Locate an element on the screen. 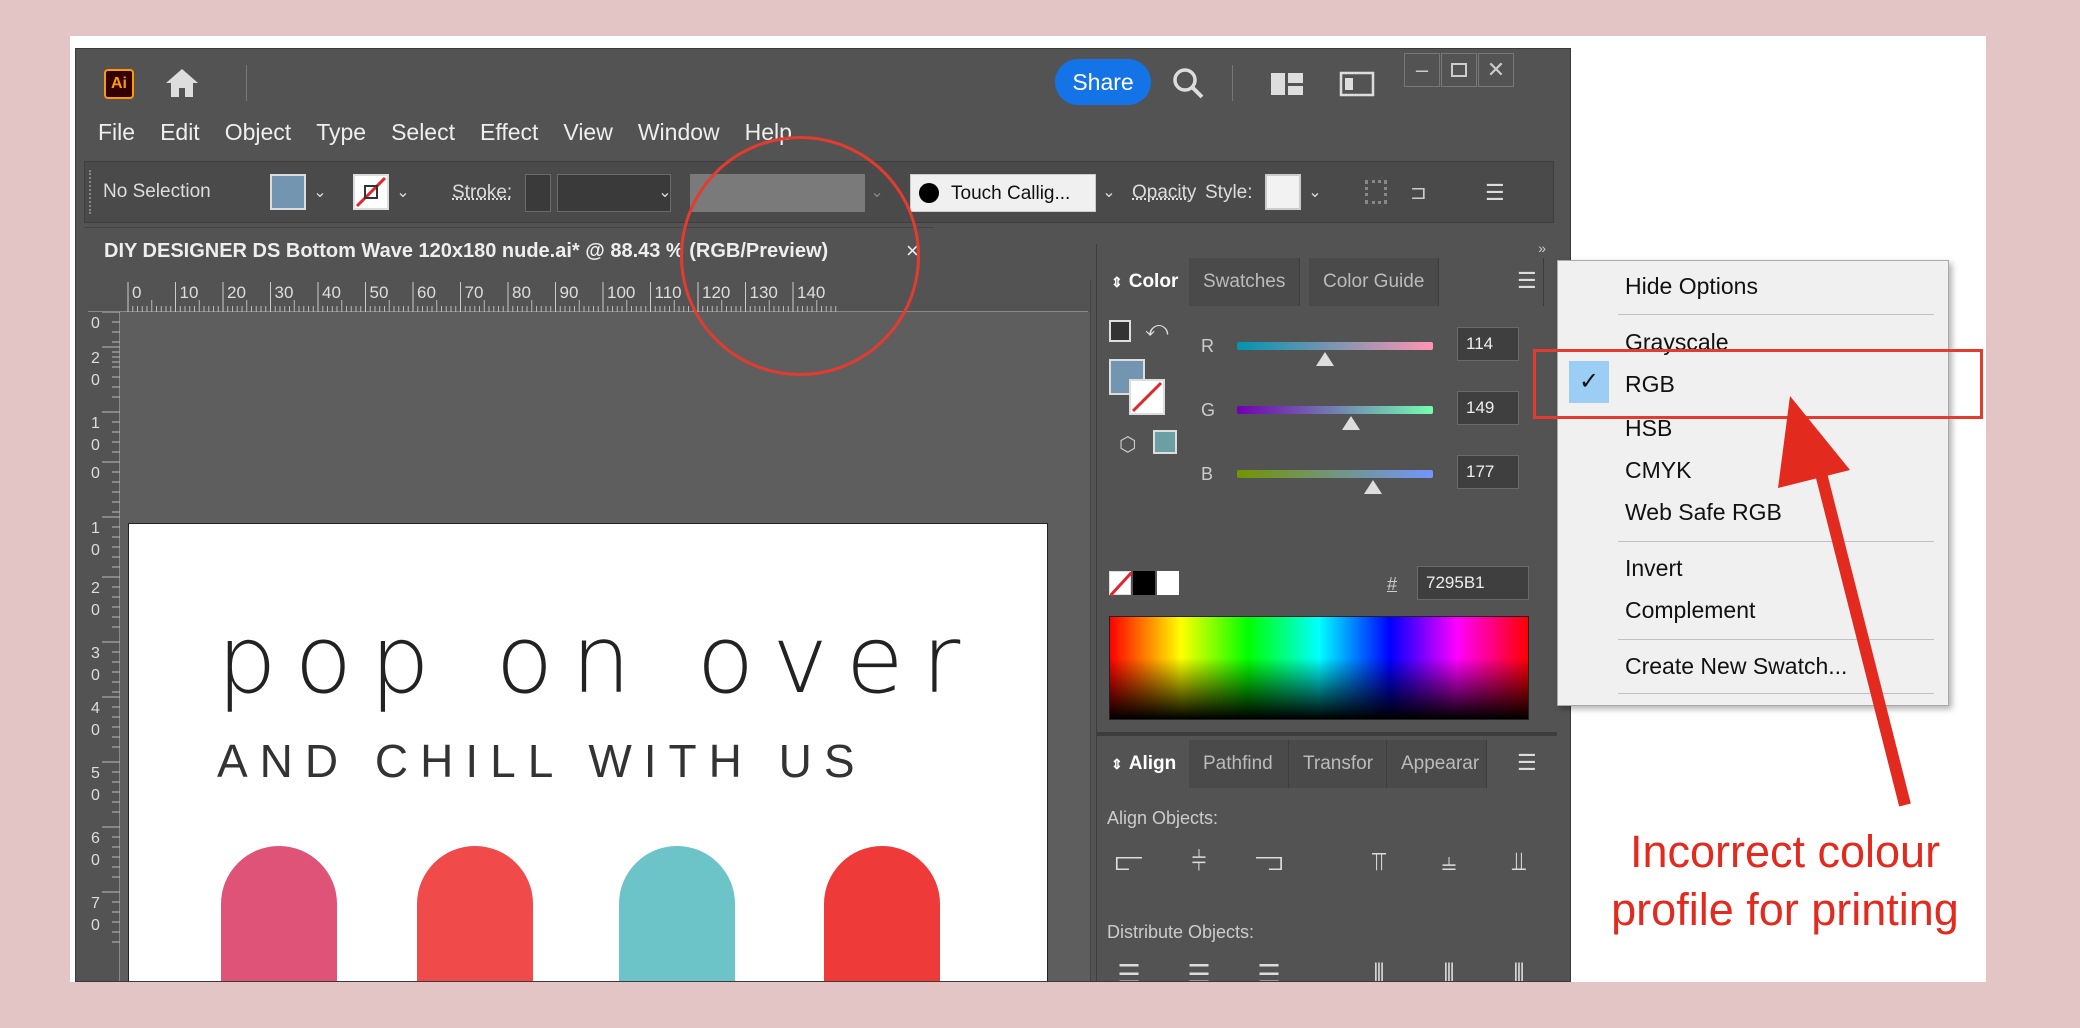 The width and height of the screenshot is (2080, 1028). menu-object: Object is located at coordinates (258, 132).